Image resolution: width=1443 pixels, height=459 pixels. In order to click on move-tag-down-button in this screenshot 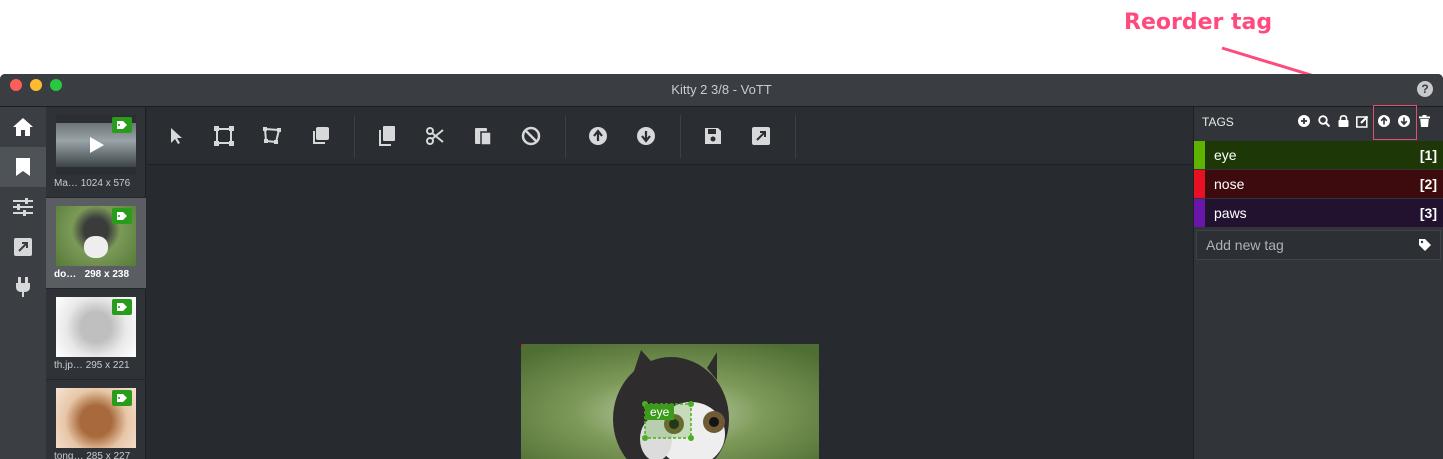, I will do `click(1404, 121)`.